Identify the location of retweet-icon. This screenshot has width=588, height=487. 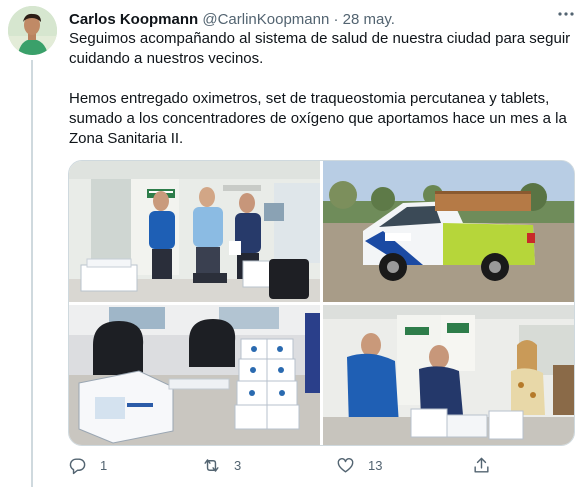
(211, 465).